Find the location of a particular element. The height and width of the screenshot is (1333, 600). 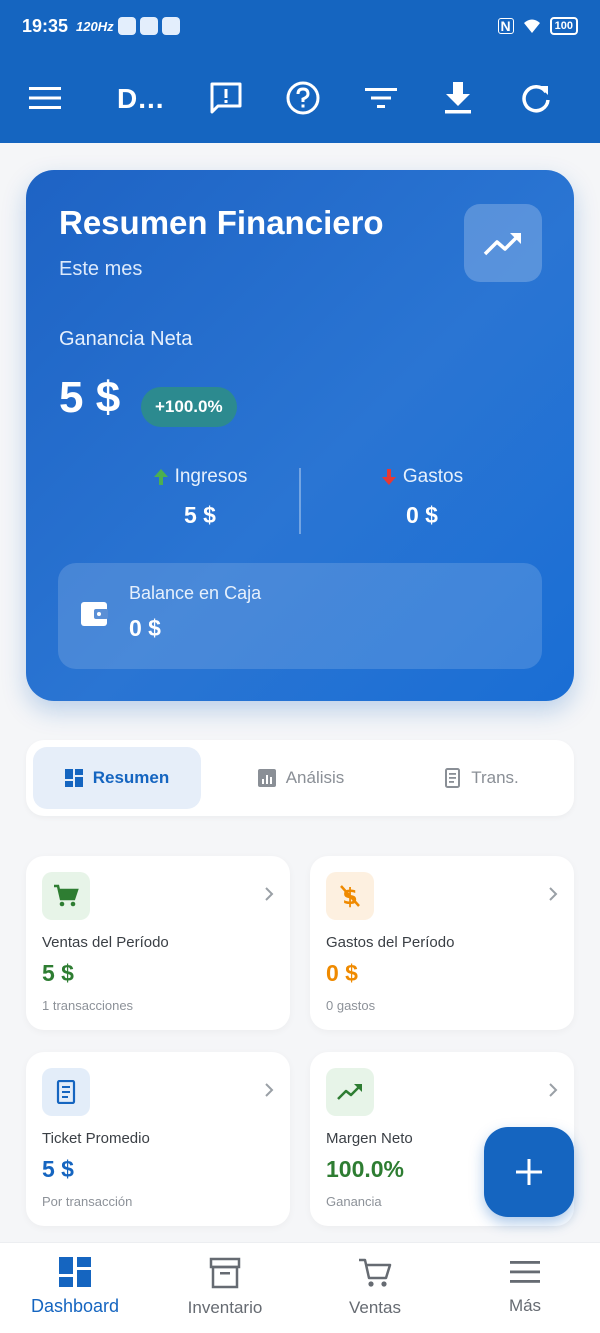

battery-icon: 100 is located at coordinates (563, 26).